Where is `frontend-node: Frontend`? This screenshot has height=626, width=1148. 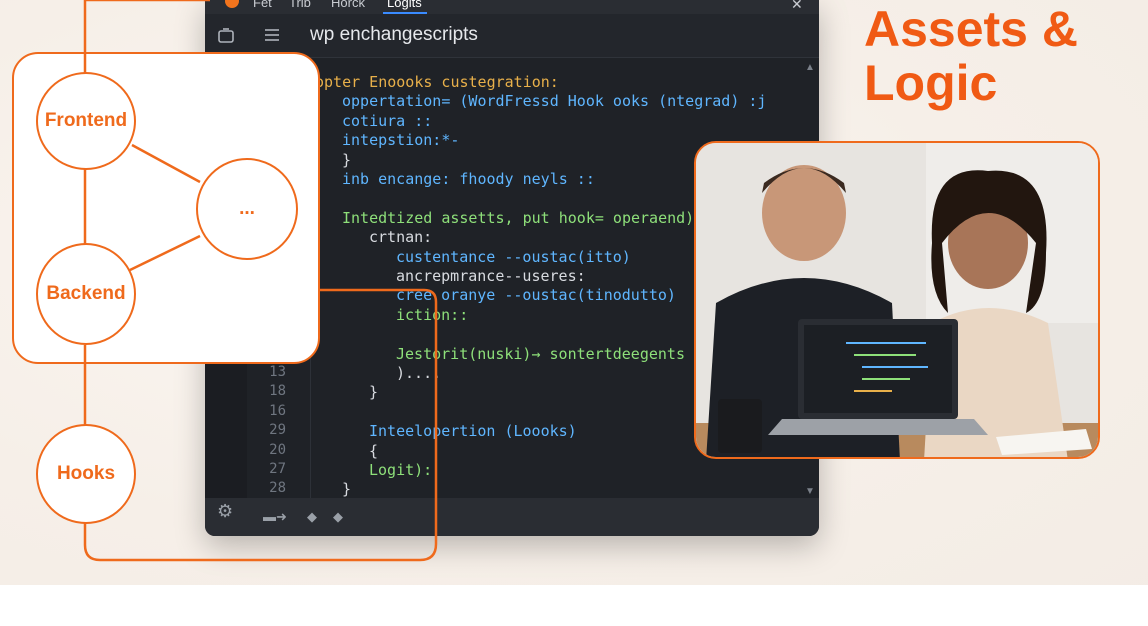
frontend-node: Frontend is located at coordinates (86, 121).